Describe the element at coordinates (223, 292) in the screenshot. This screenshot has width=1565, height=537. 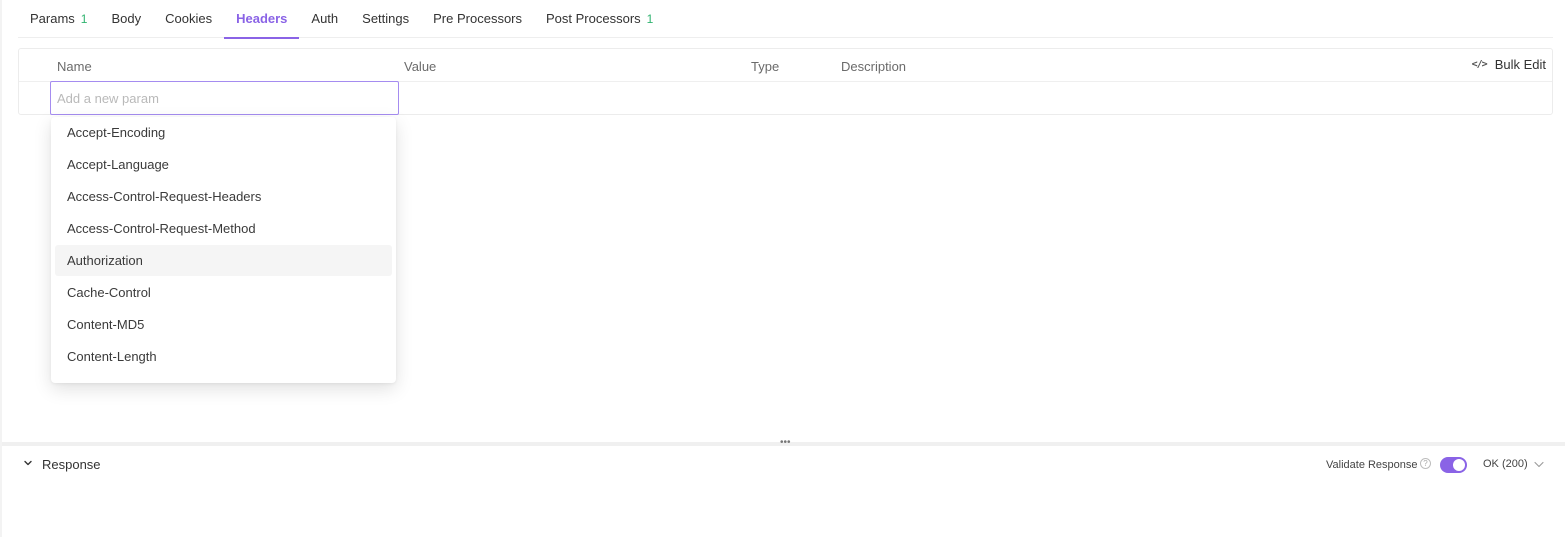
I see `dropdown-option: Cache-Control` at that location.